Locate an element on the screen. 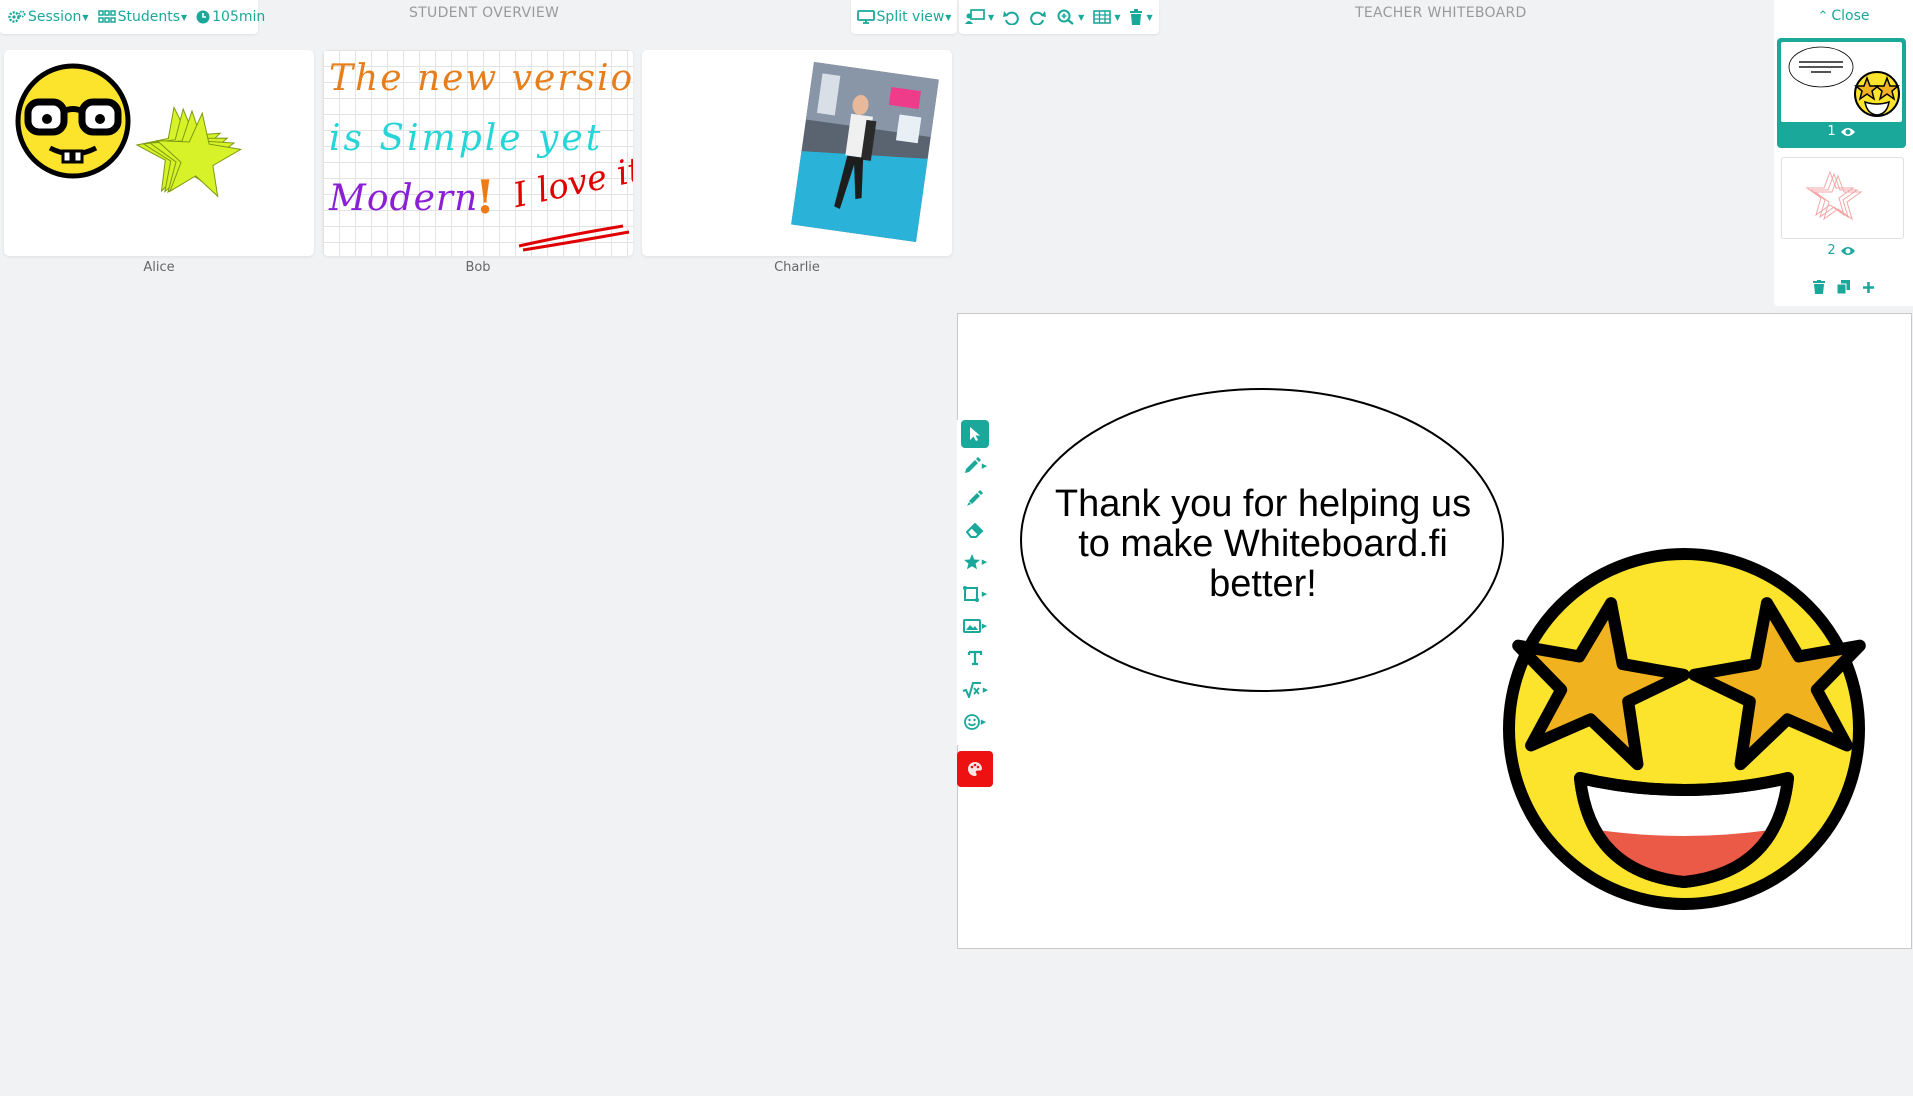  emoji-icon is located at coordinates (971, 722).